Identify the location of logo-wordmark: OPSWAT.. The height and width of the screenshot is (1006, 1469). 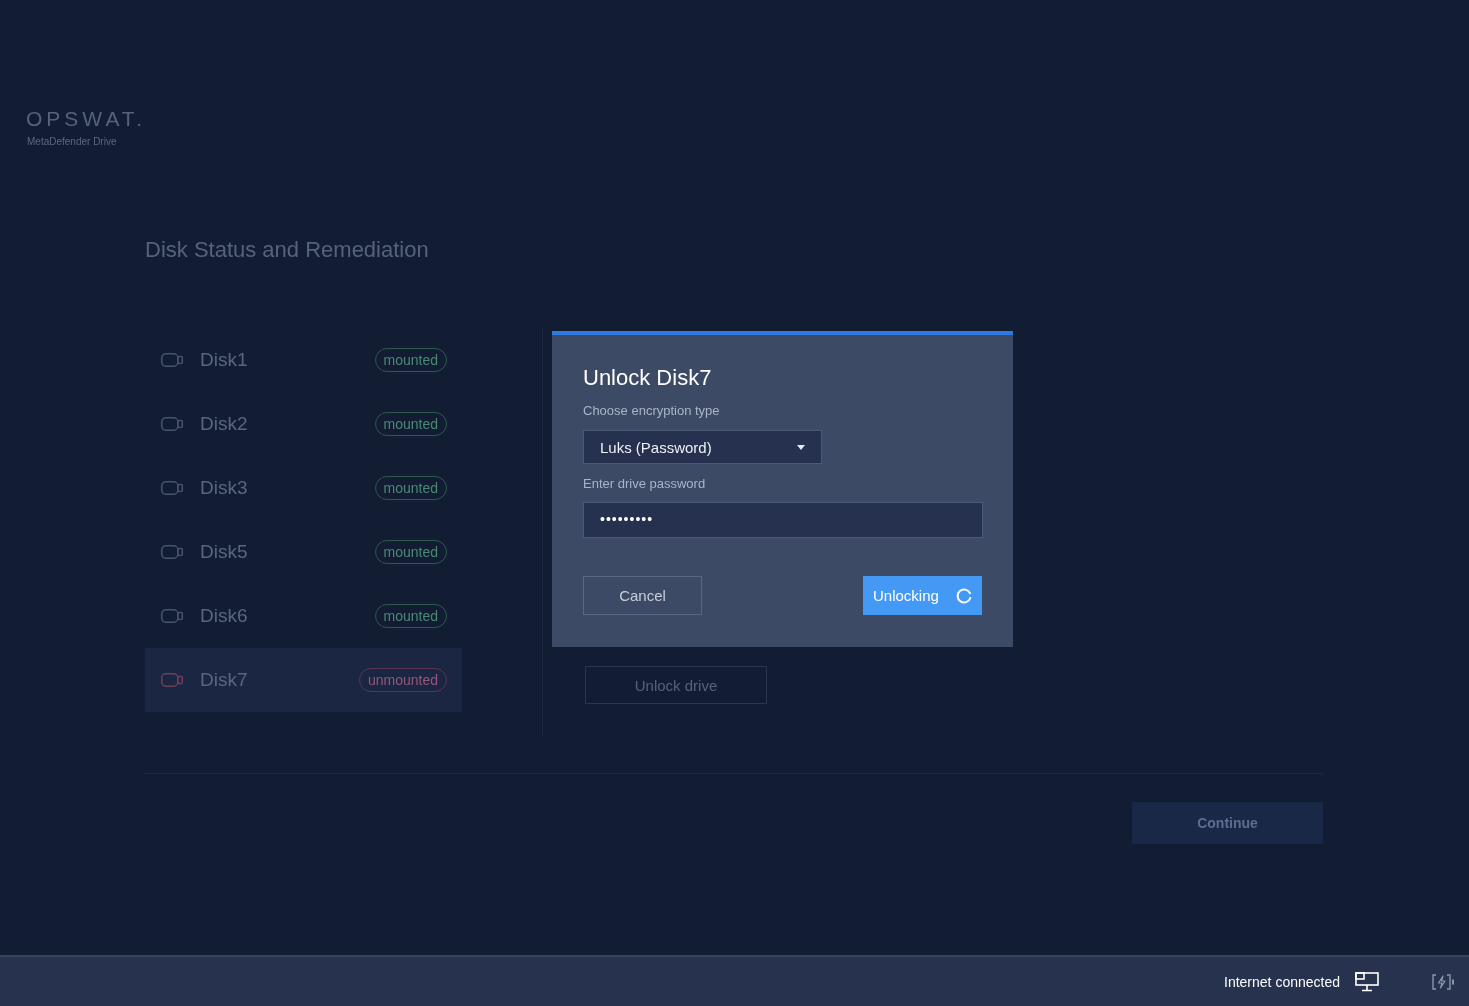
(86, 119).